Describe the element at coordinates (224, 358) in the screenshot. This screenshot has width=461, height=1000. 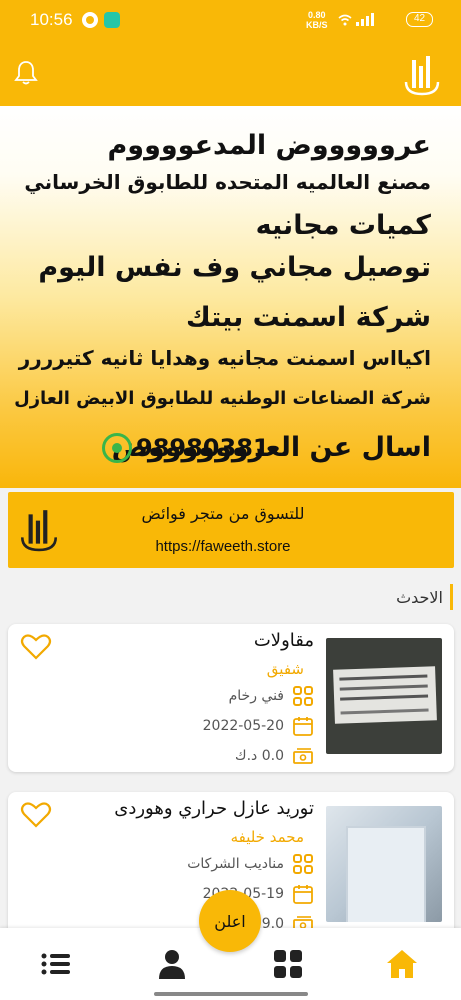
I see `banner-line: اكيااس اسمنت مجانيه وهدايا ثانيه كتيرررر` at that location.